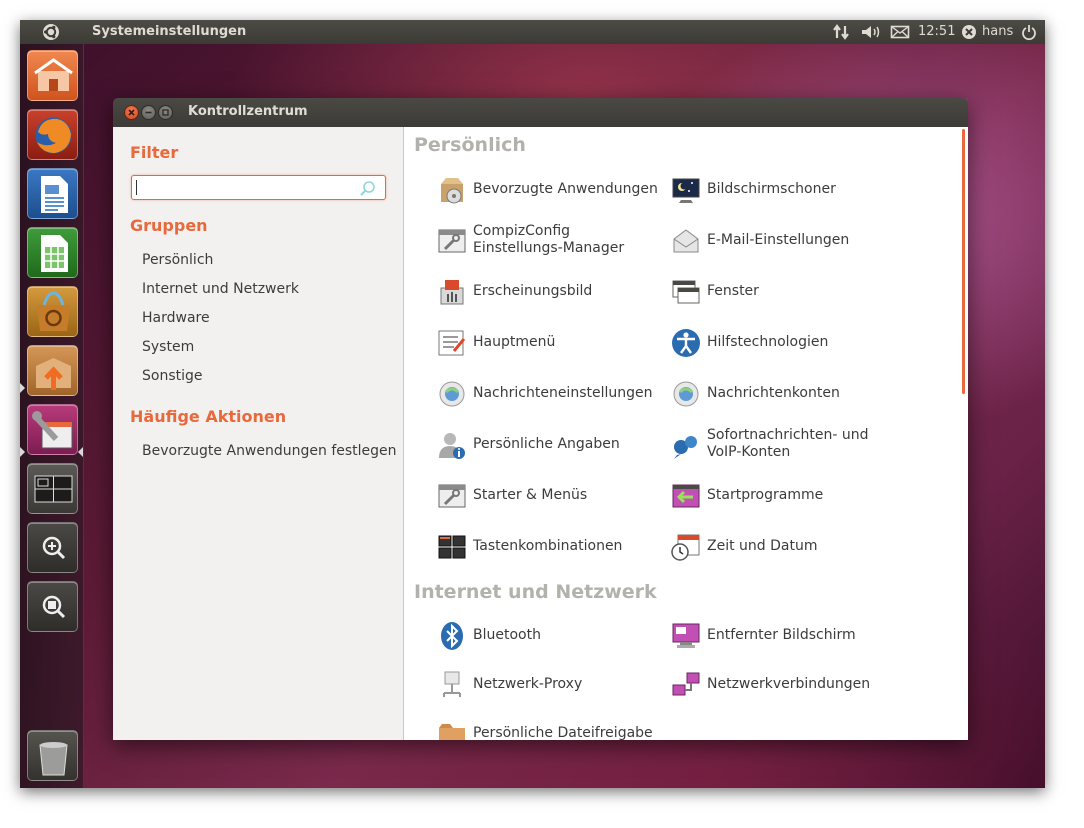 Image resolution: width=1084 pixels, height=828 pixels. What do you see at coordinates (52, 252) in the screenshot?
I see `calc-icon` at bounding box center [52, 252].